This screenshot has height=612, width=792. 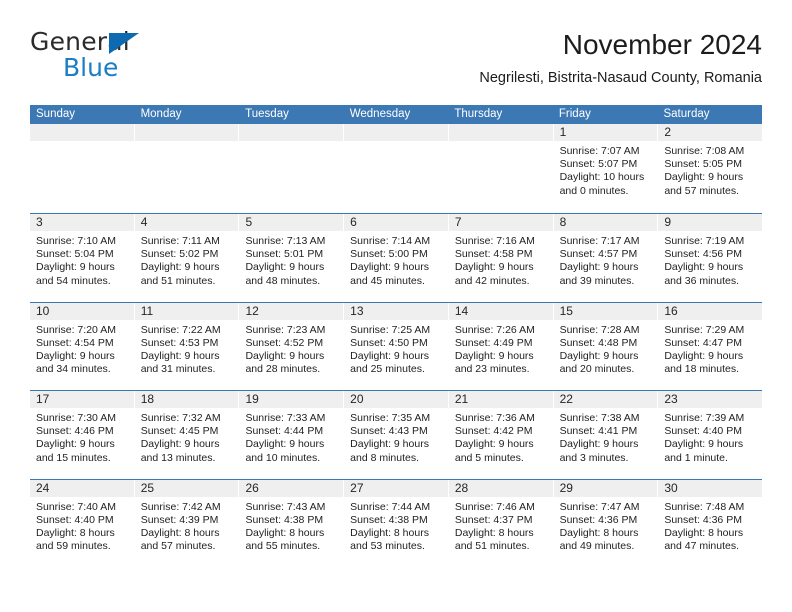 What do you see at coordinates (597, 280) in the screenshot?
I see `daylight-text: and 39 minutes.` at bounding box center [597, 280].